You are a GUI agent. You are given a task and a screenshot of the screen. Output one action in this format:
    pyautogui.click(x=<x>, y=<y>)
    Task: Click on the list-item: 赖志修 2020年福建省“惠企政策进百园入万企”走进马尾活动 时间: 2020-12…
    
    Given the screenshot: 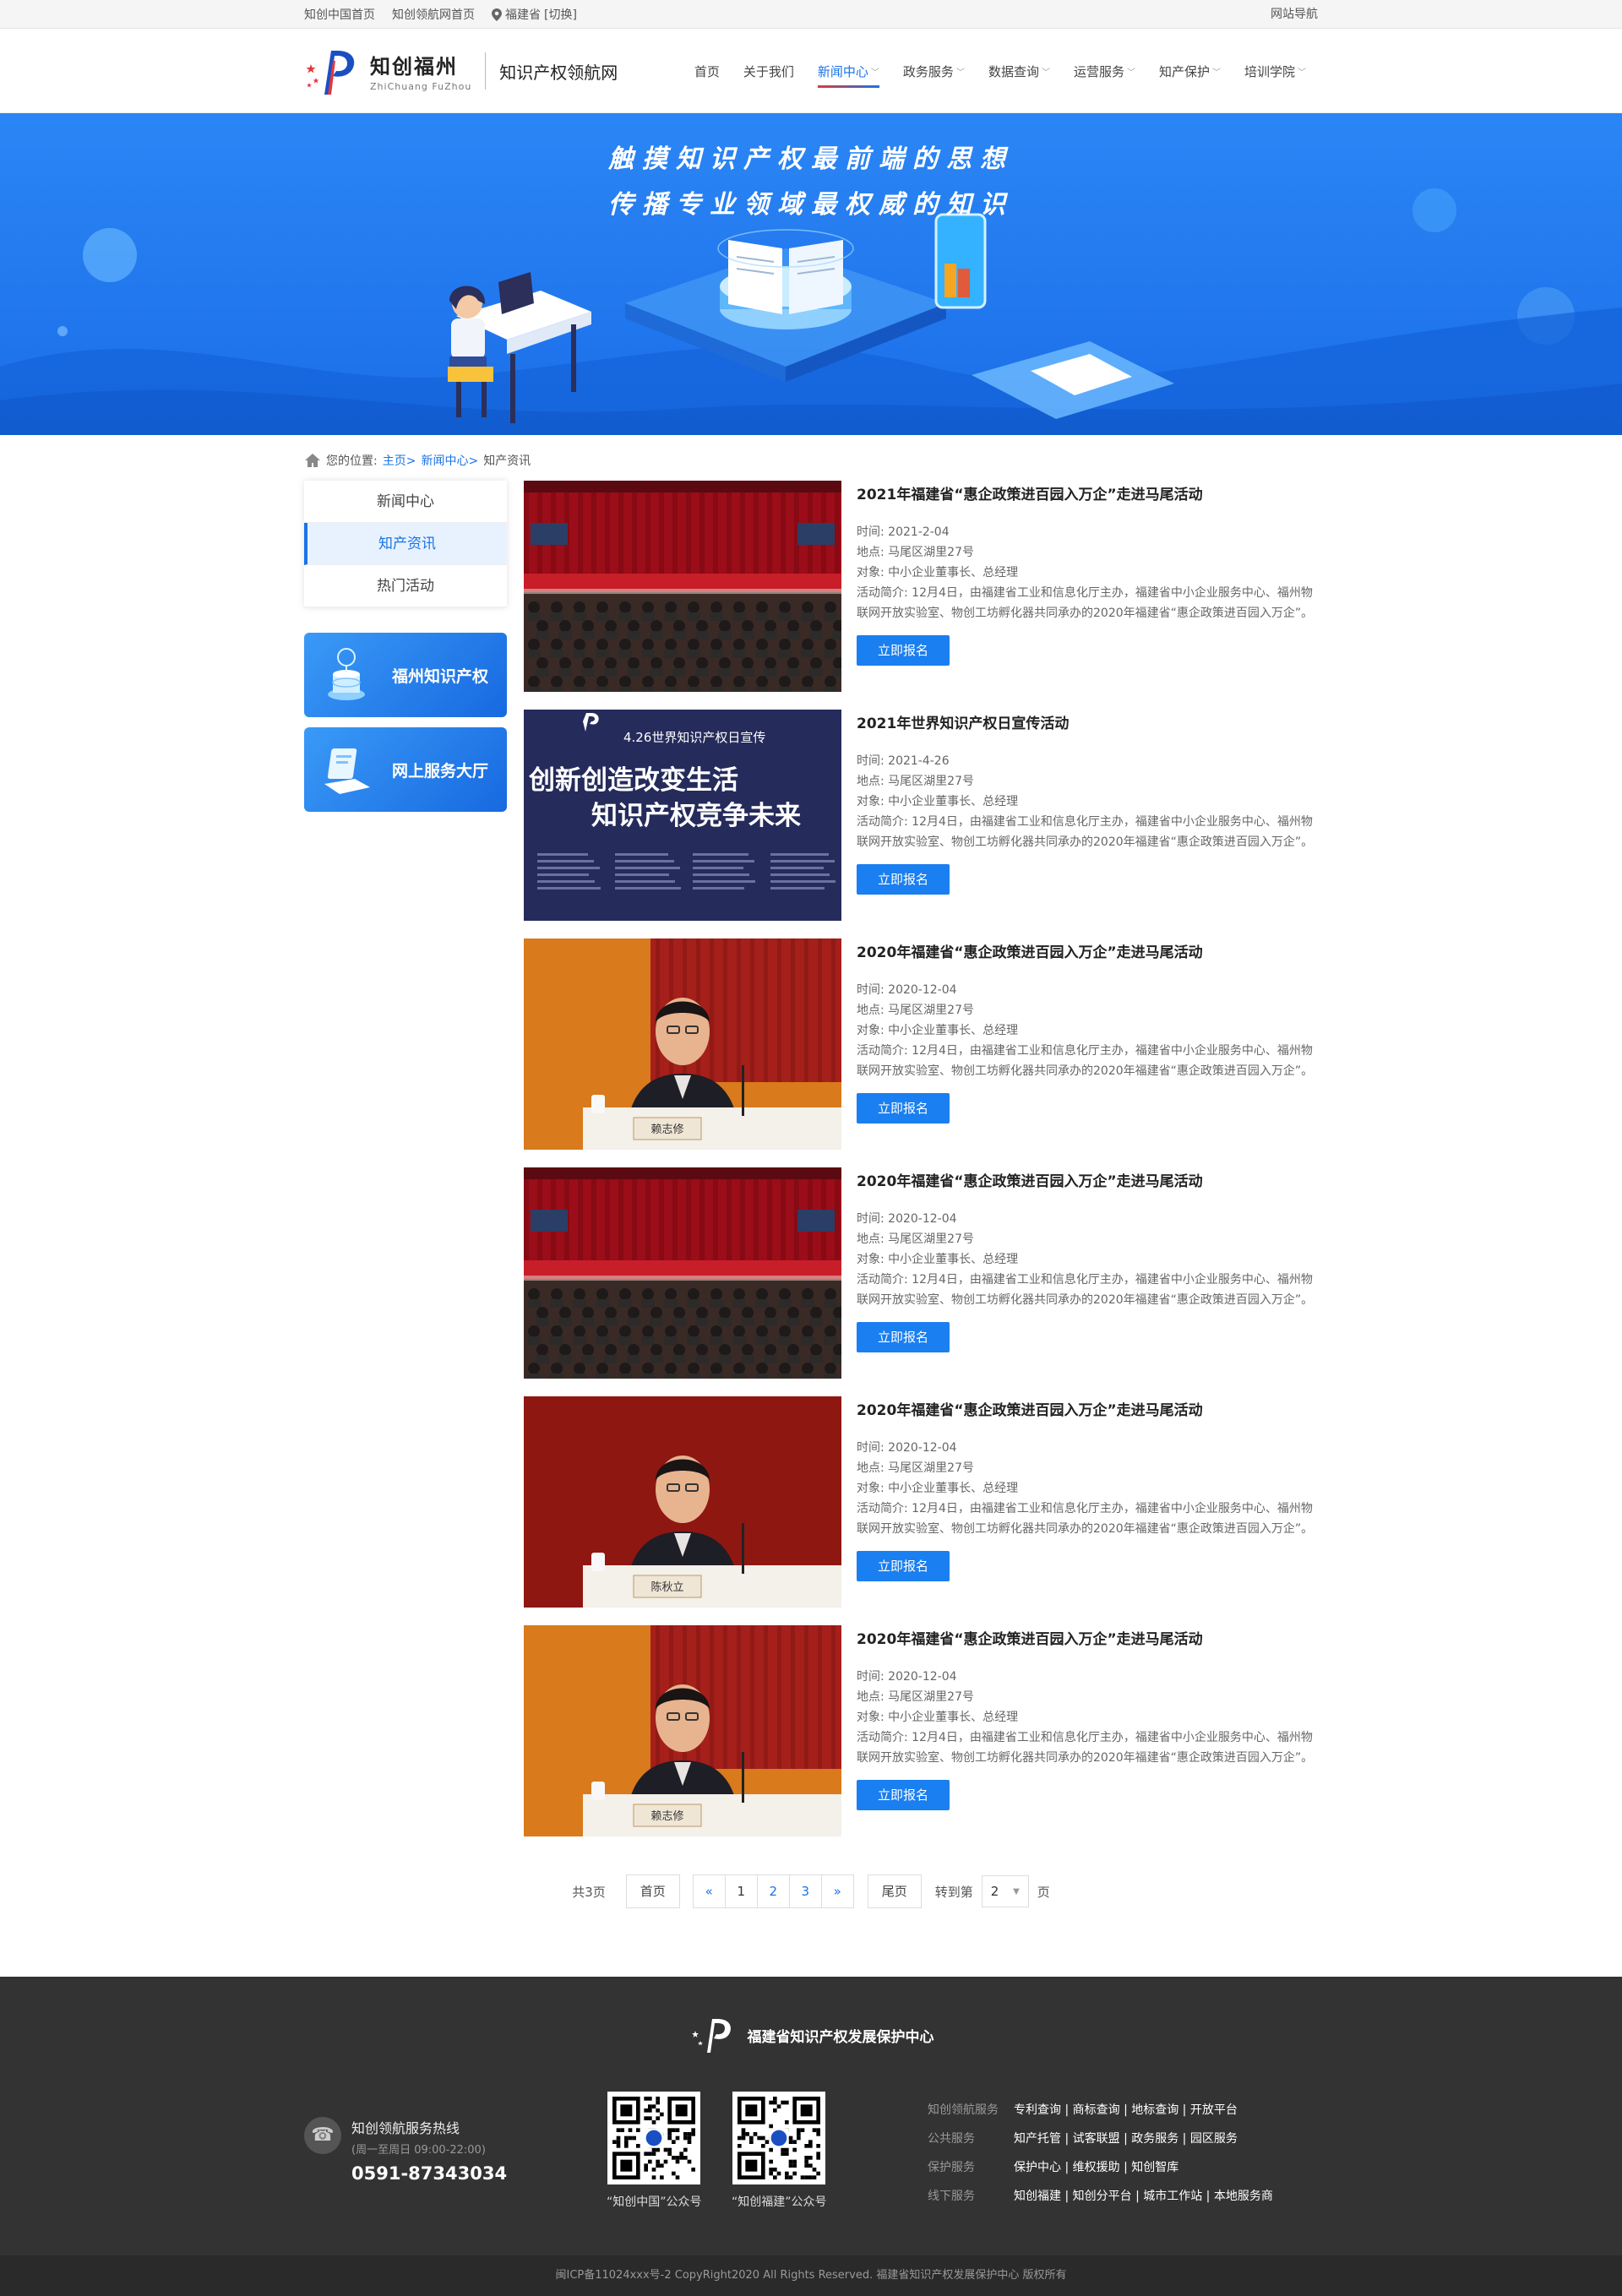 What is the action you would take?
    pyautogui.click(x=921, y=1730)
    